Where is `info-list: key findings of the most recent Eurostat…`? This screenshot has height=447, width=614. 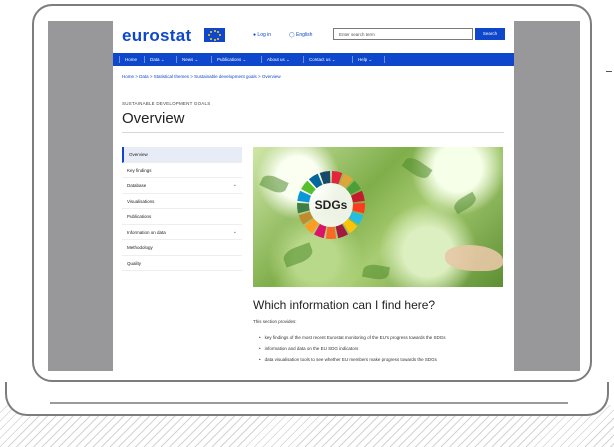
info-list: key findings of the most recent Eurostat… is located at coordinates (352, 348).